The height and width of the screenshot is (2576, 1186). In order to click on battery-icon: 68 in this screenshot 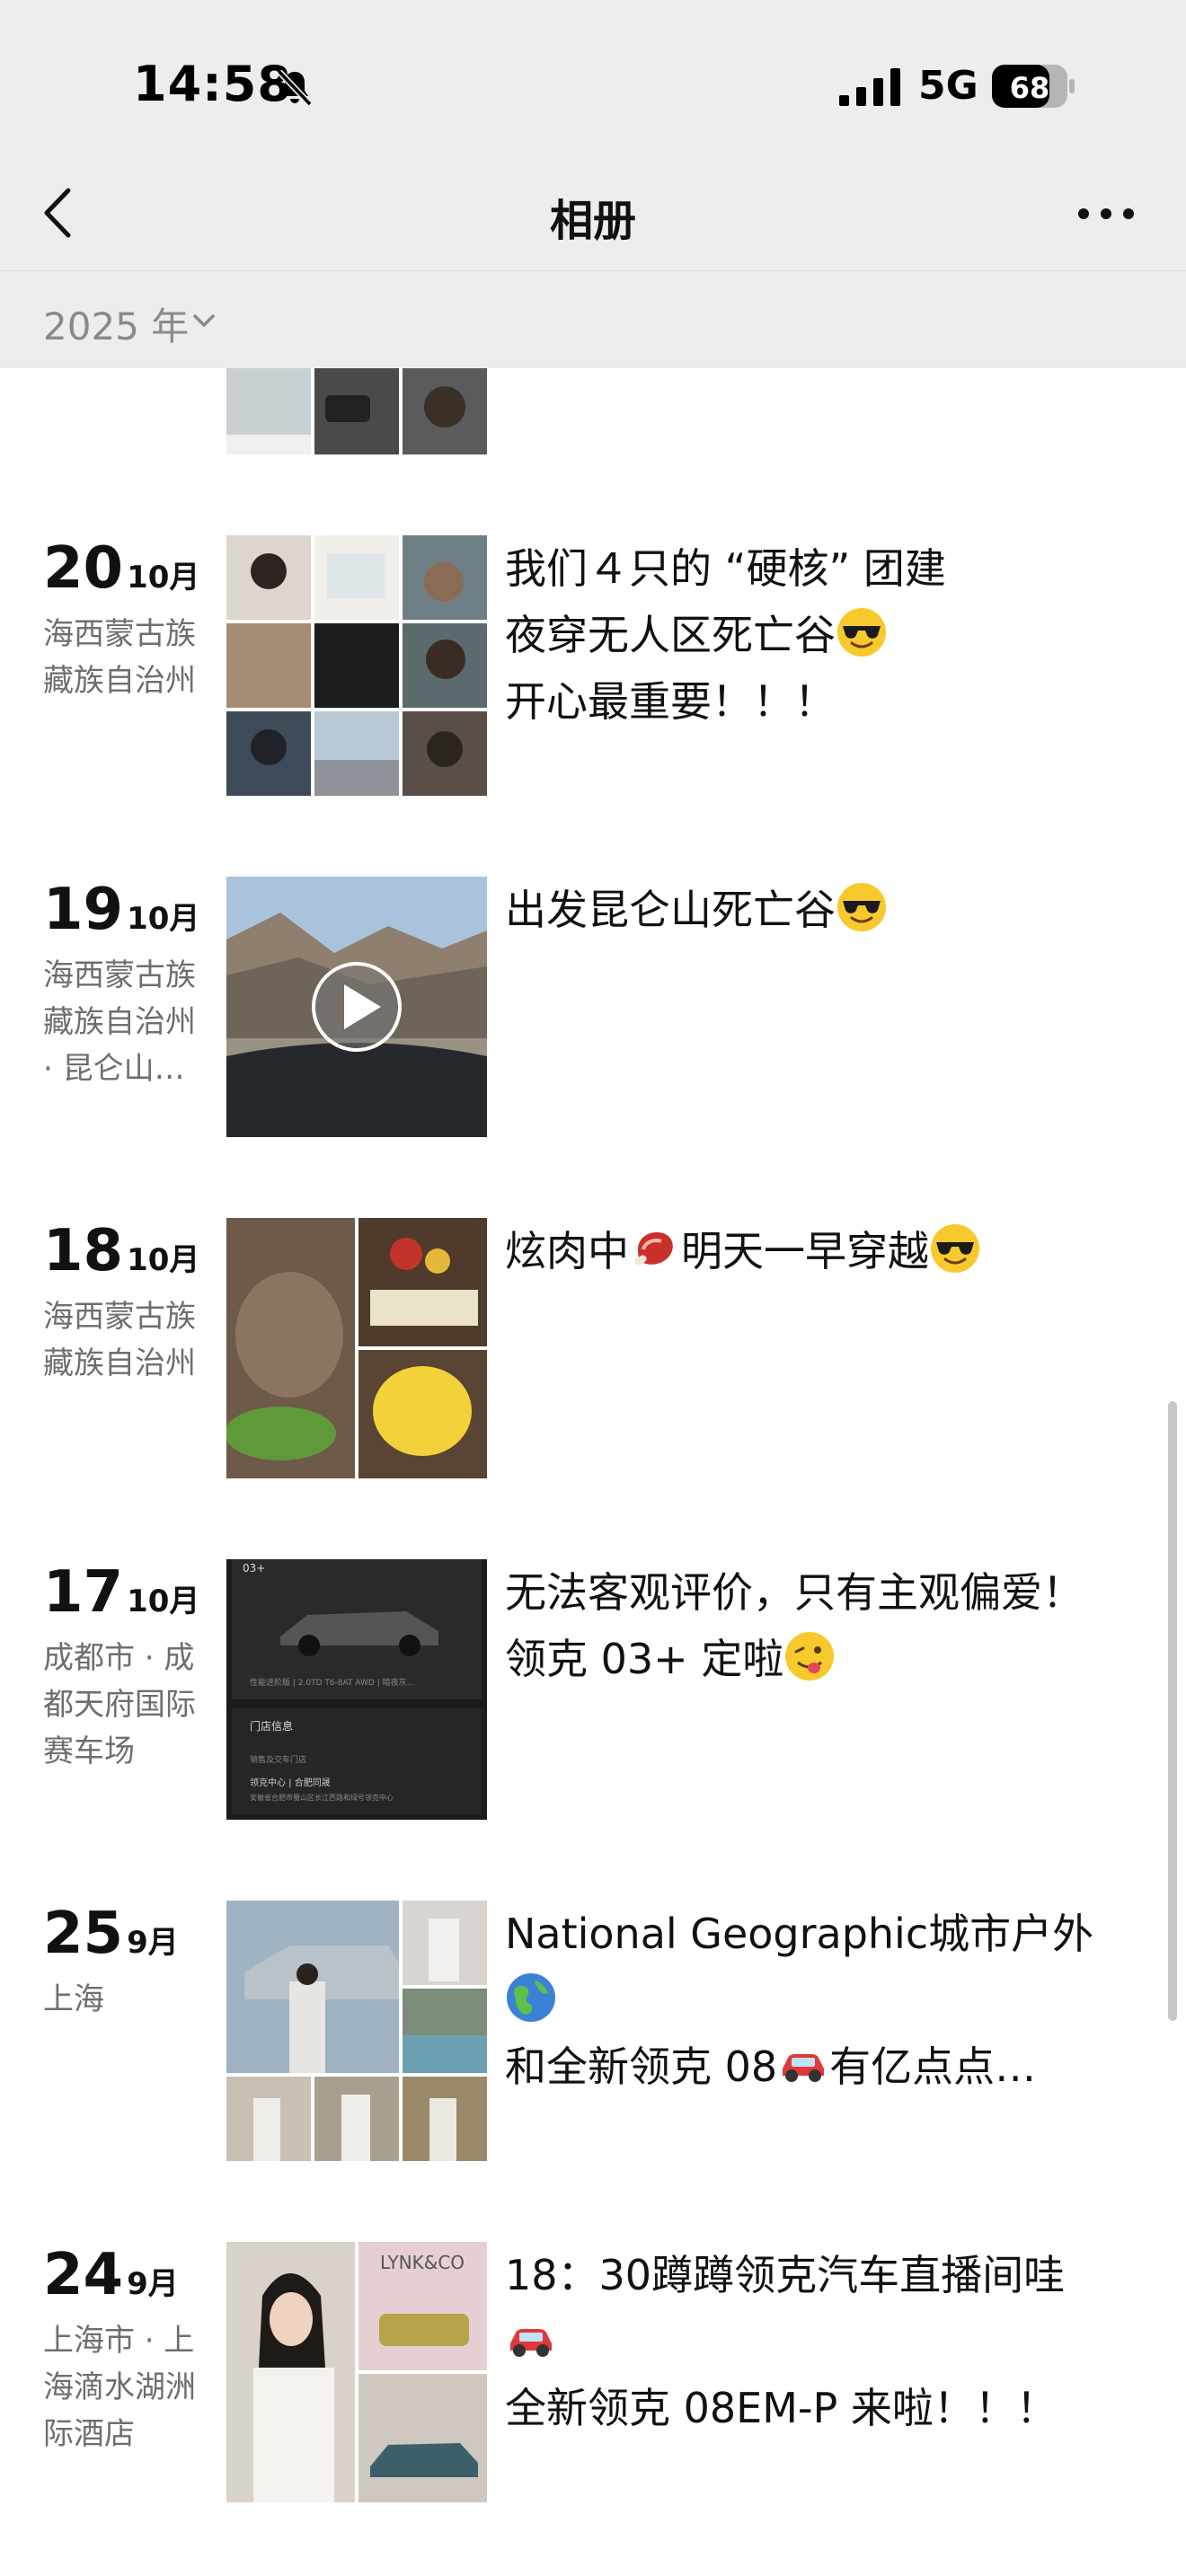, I will do `click(1033, 86)`.